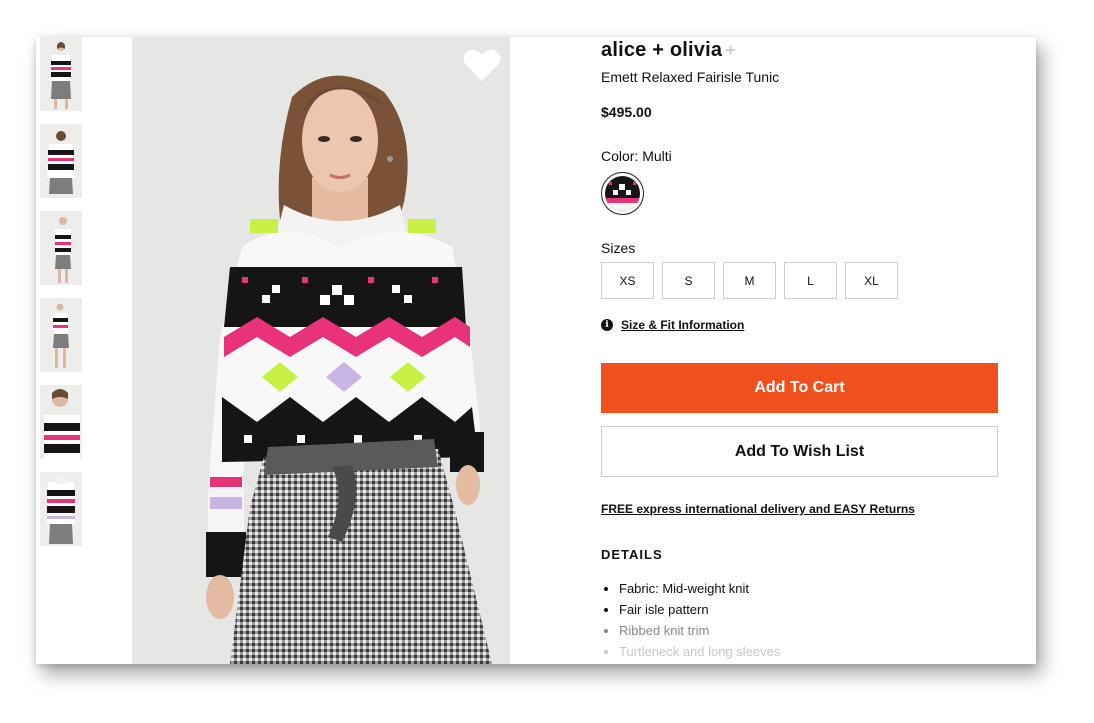  What do you see at coordinates (607, 325) in the screenshot?
I see `info-icon: i` at bounding box center [607, 325].